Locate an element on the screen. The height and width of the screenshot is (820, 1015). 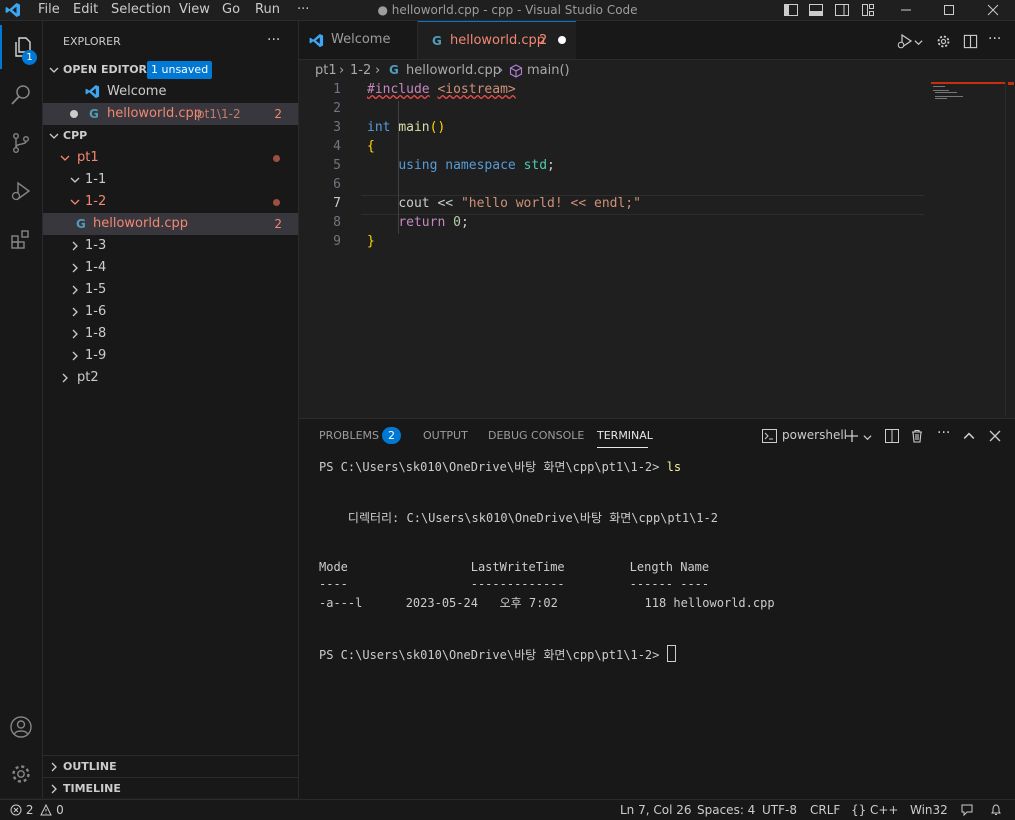
tree-folder-1-3: 1-3 is located at coordinates (170, 246).